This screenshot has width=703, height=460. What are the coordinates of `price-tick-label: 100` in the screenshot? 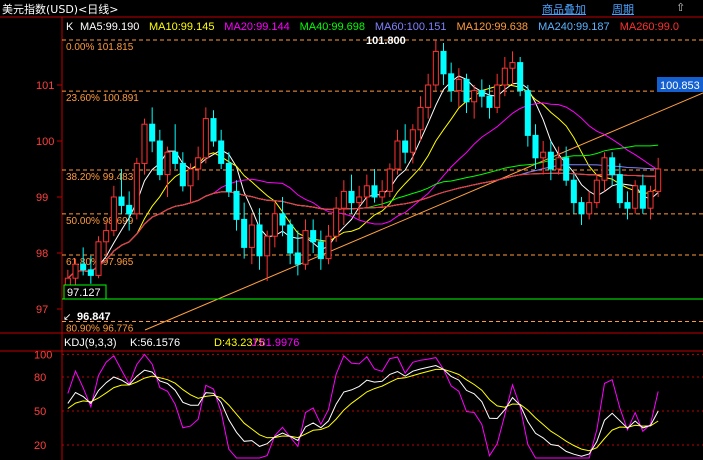 It's located at (45, 142).